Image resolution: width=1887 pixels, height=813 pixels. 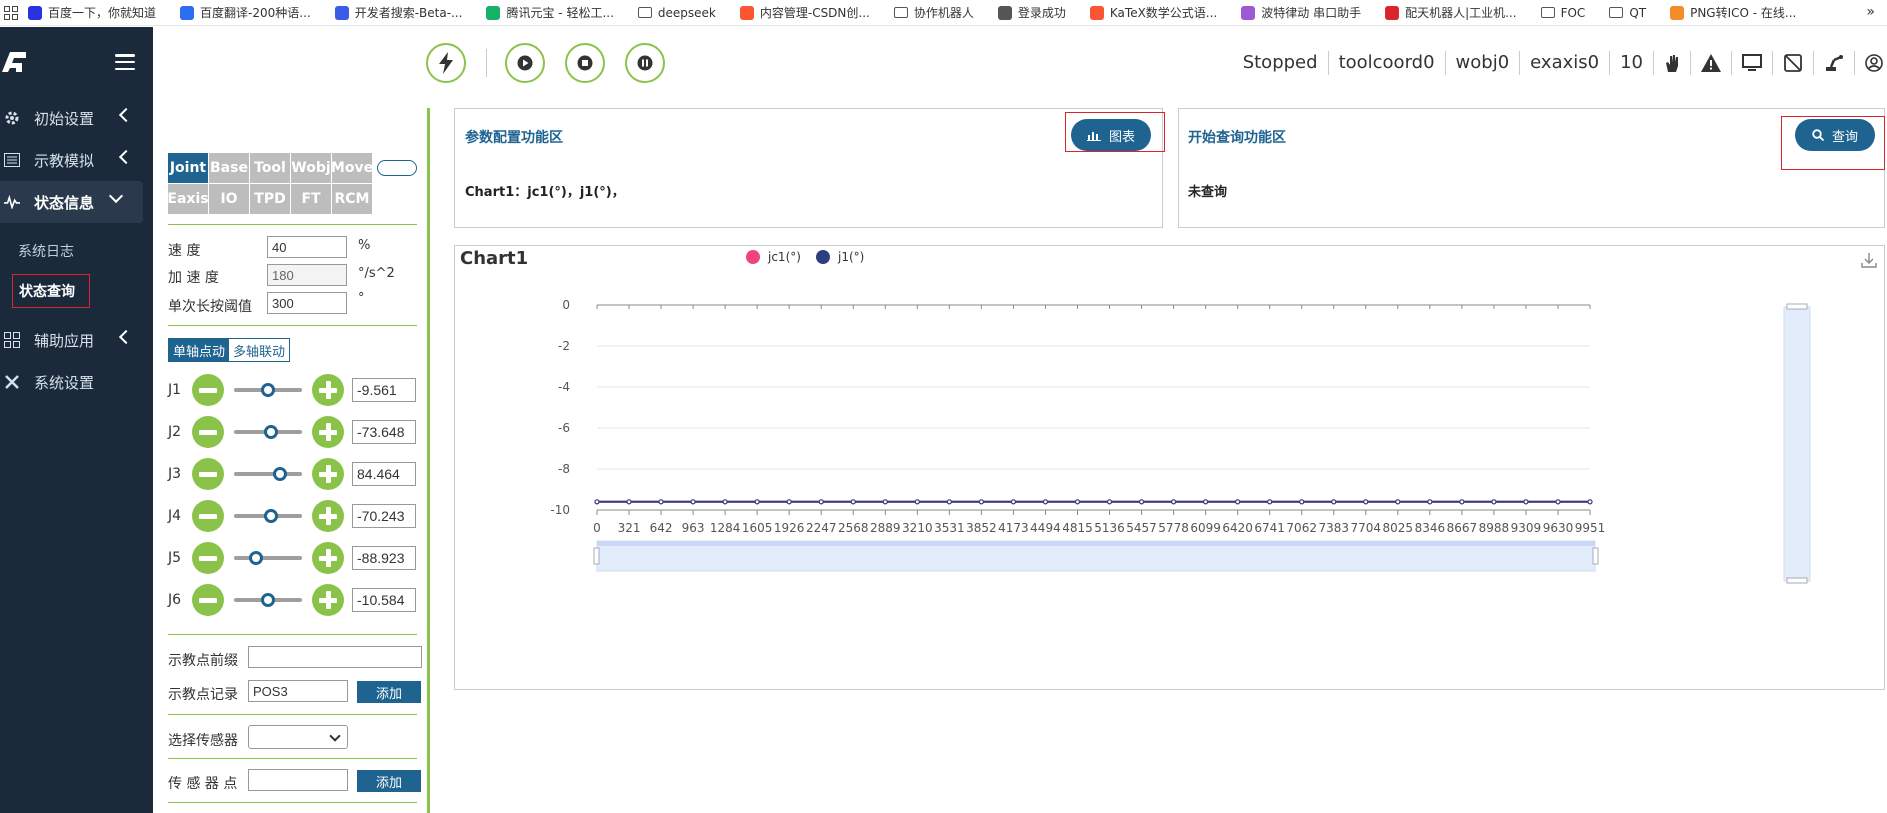 I want to click on mode-multi-axis: 多轴联动, so click(x=259, y=350).